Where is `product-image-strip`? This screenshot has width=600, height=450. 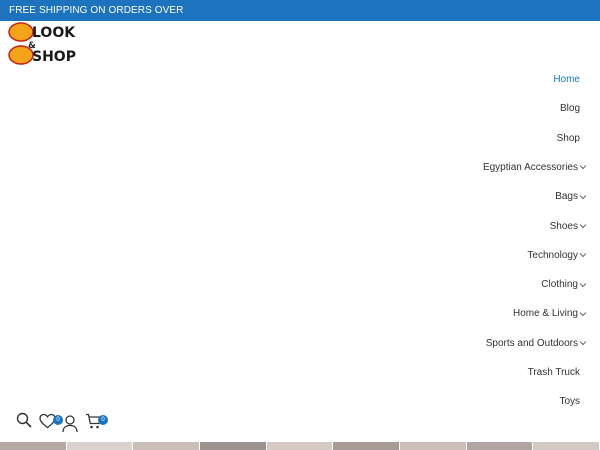 product-image-strip is located at coordinates (300, 446).